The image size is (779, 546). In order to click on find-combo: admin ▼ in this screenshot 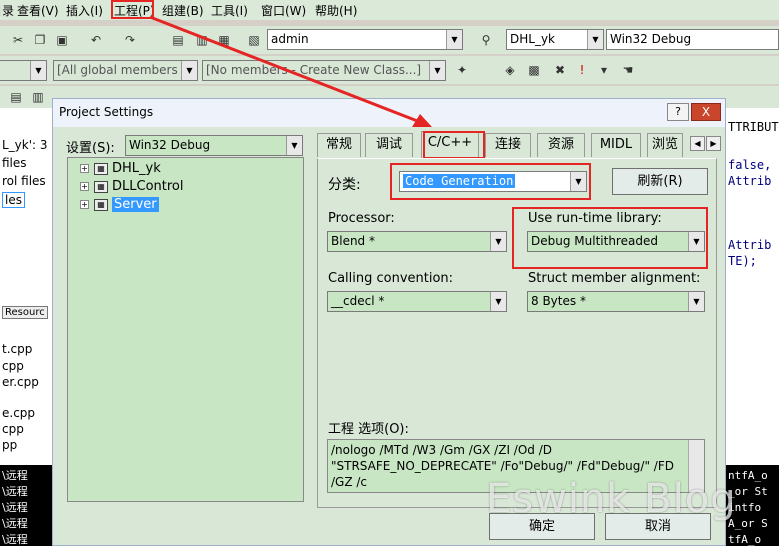, I will do `click(365, 39)`.